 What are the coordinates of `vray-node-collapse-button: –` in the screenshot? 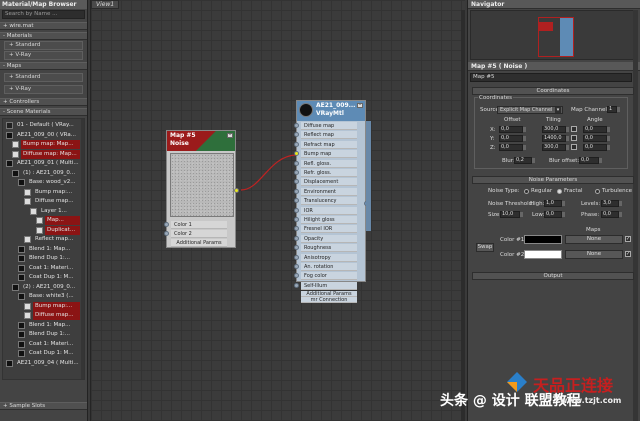 It's located at (360, 105).